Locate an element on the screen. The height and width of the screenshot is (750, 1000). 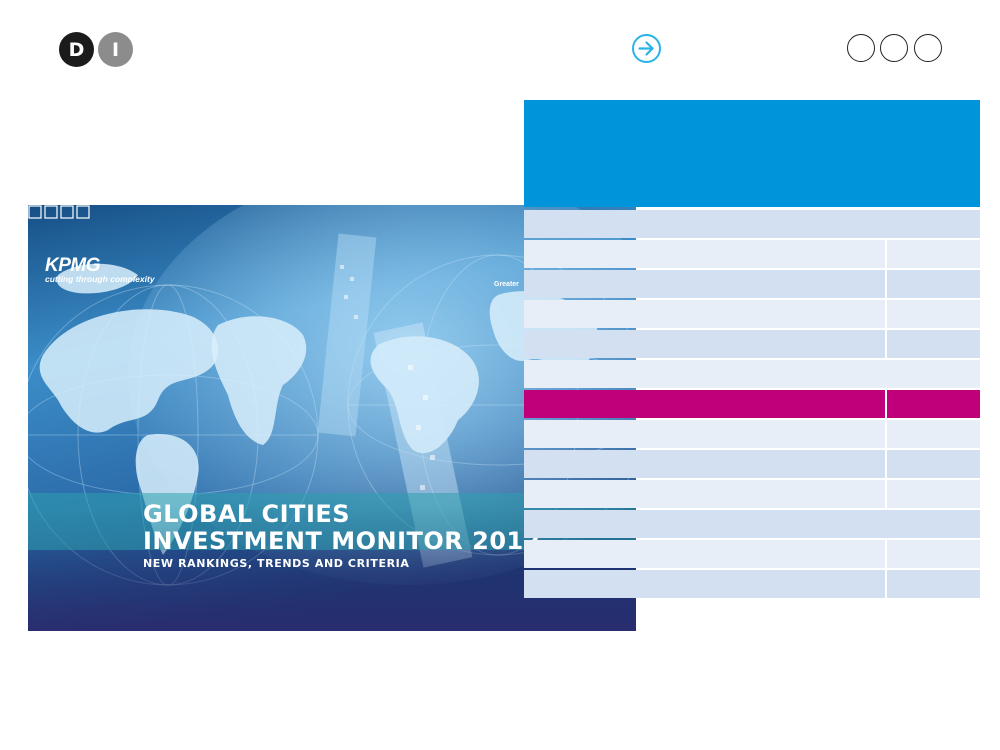
cover-title-line-2: INVESTMENT MONITOR 2012 is located at coordinates (342, 541).